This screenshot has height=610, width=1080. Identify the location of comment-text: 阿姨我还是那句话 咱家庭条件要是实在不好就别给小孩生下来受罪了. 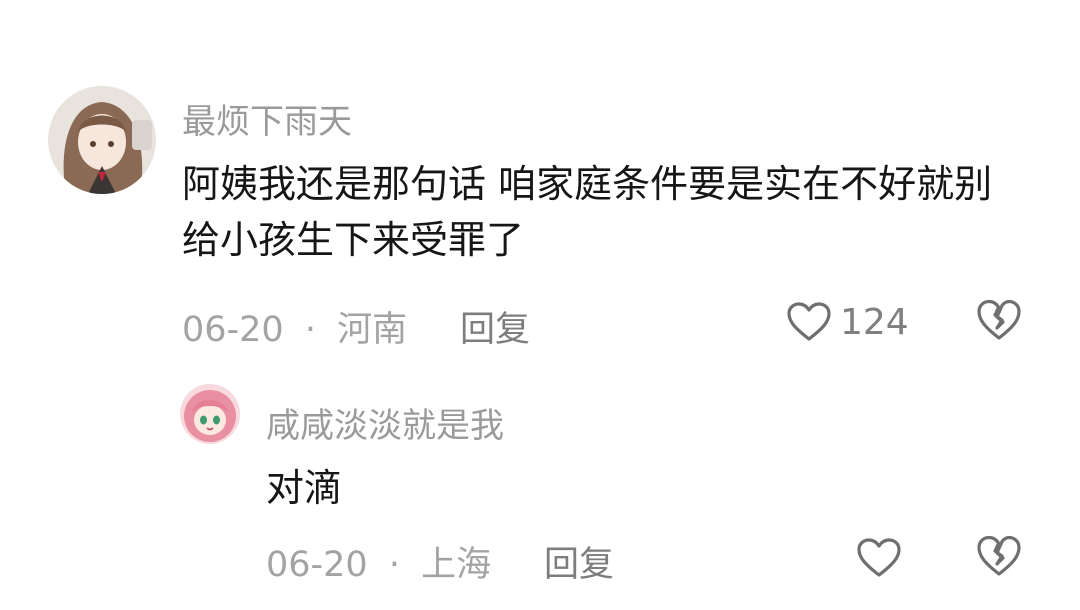
(587, 212).